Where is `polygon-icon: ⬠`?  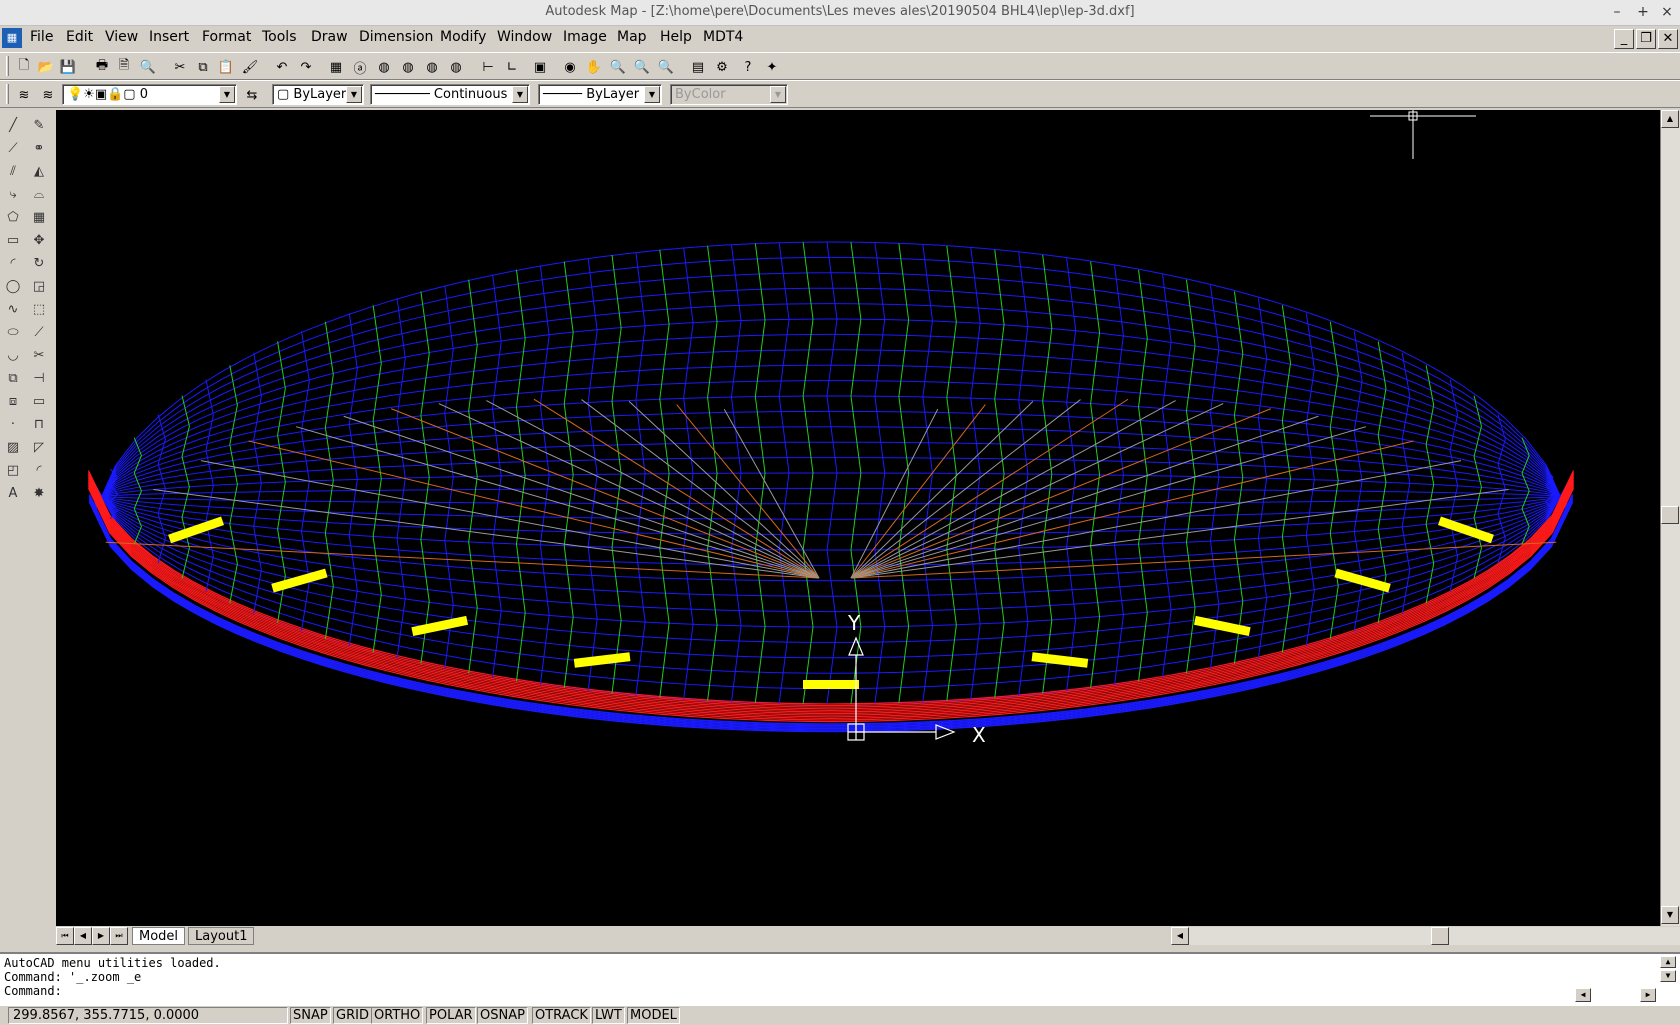
polygon-icon: ⬠ is located at coordinates (13, 217).